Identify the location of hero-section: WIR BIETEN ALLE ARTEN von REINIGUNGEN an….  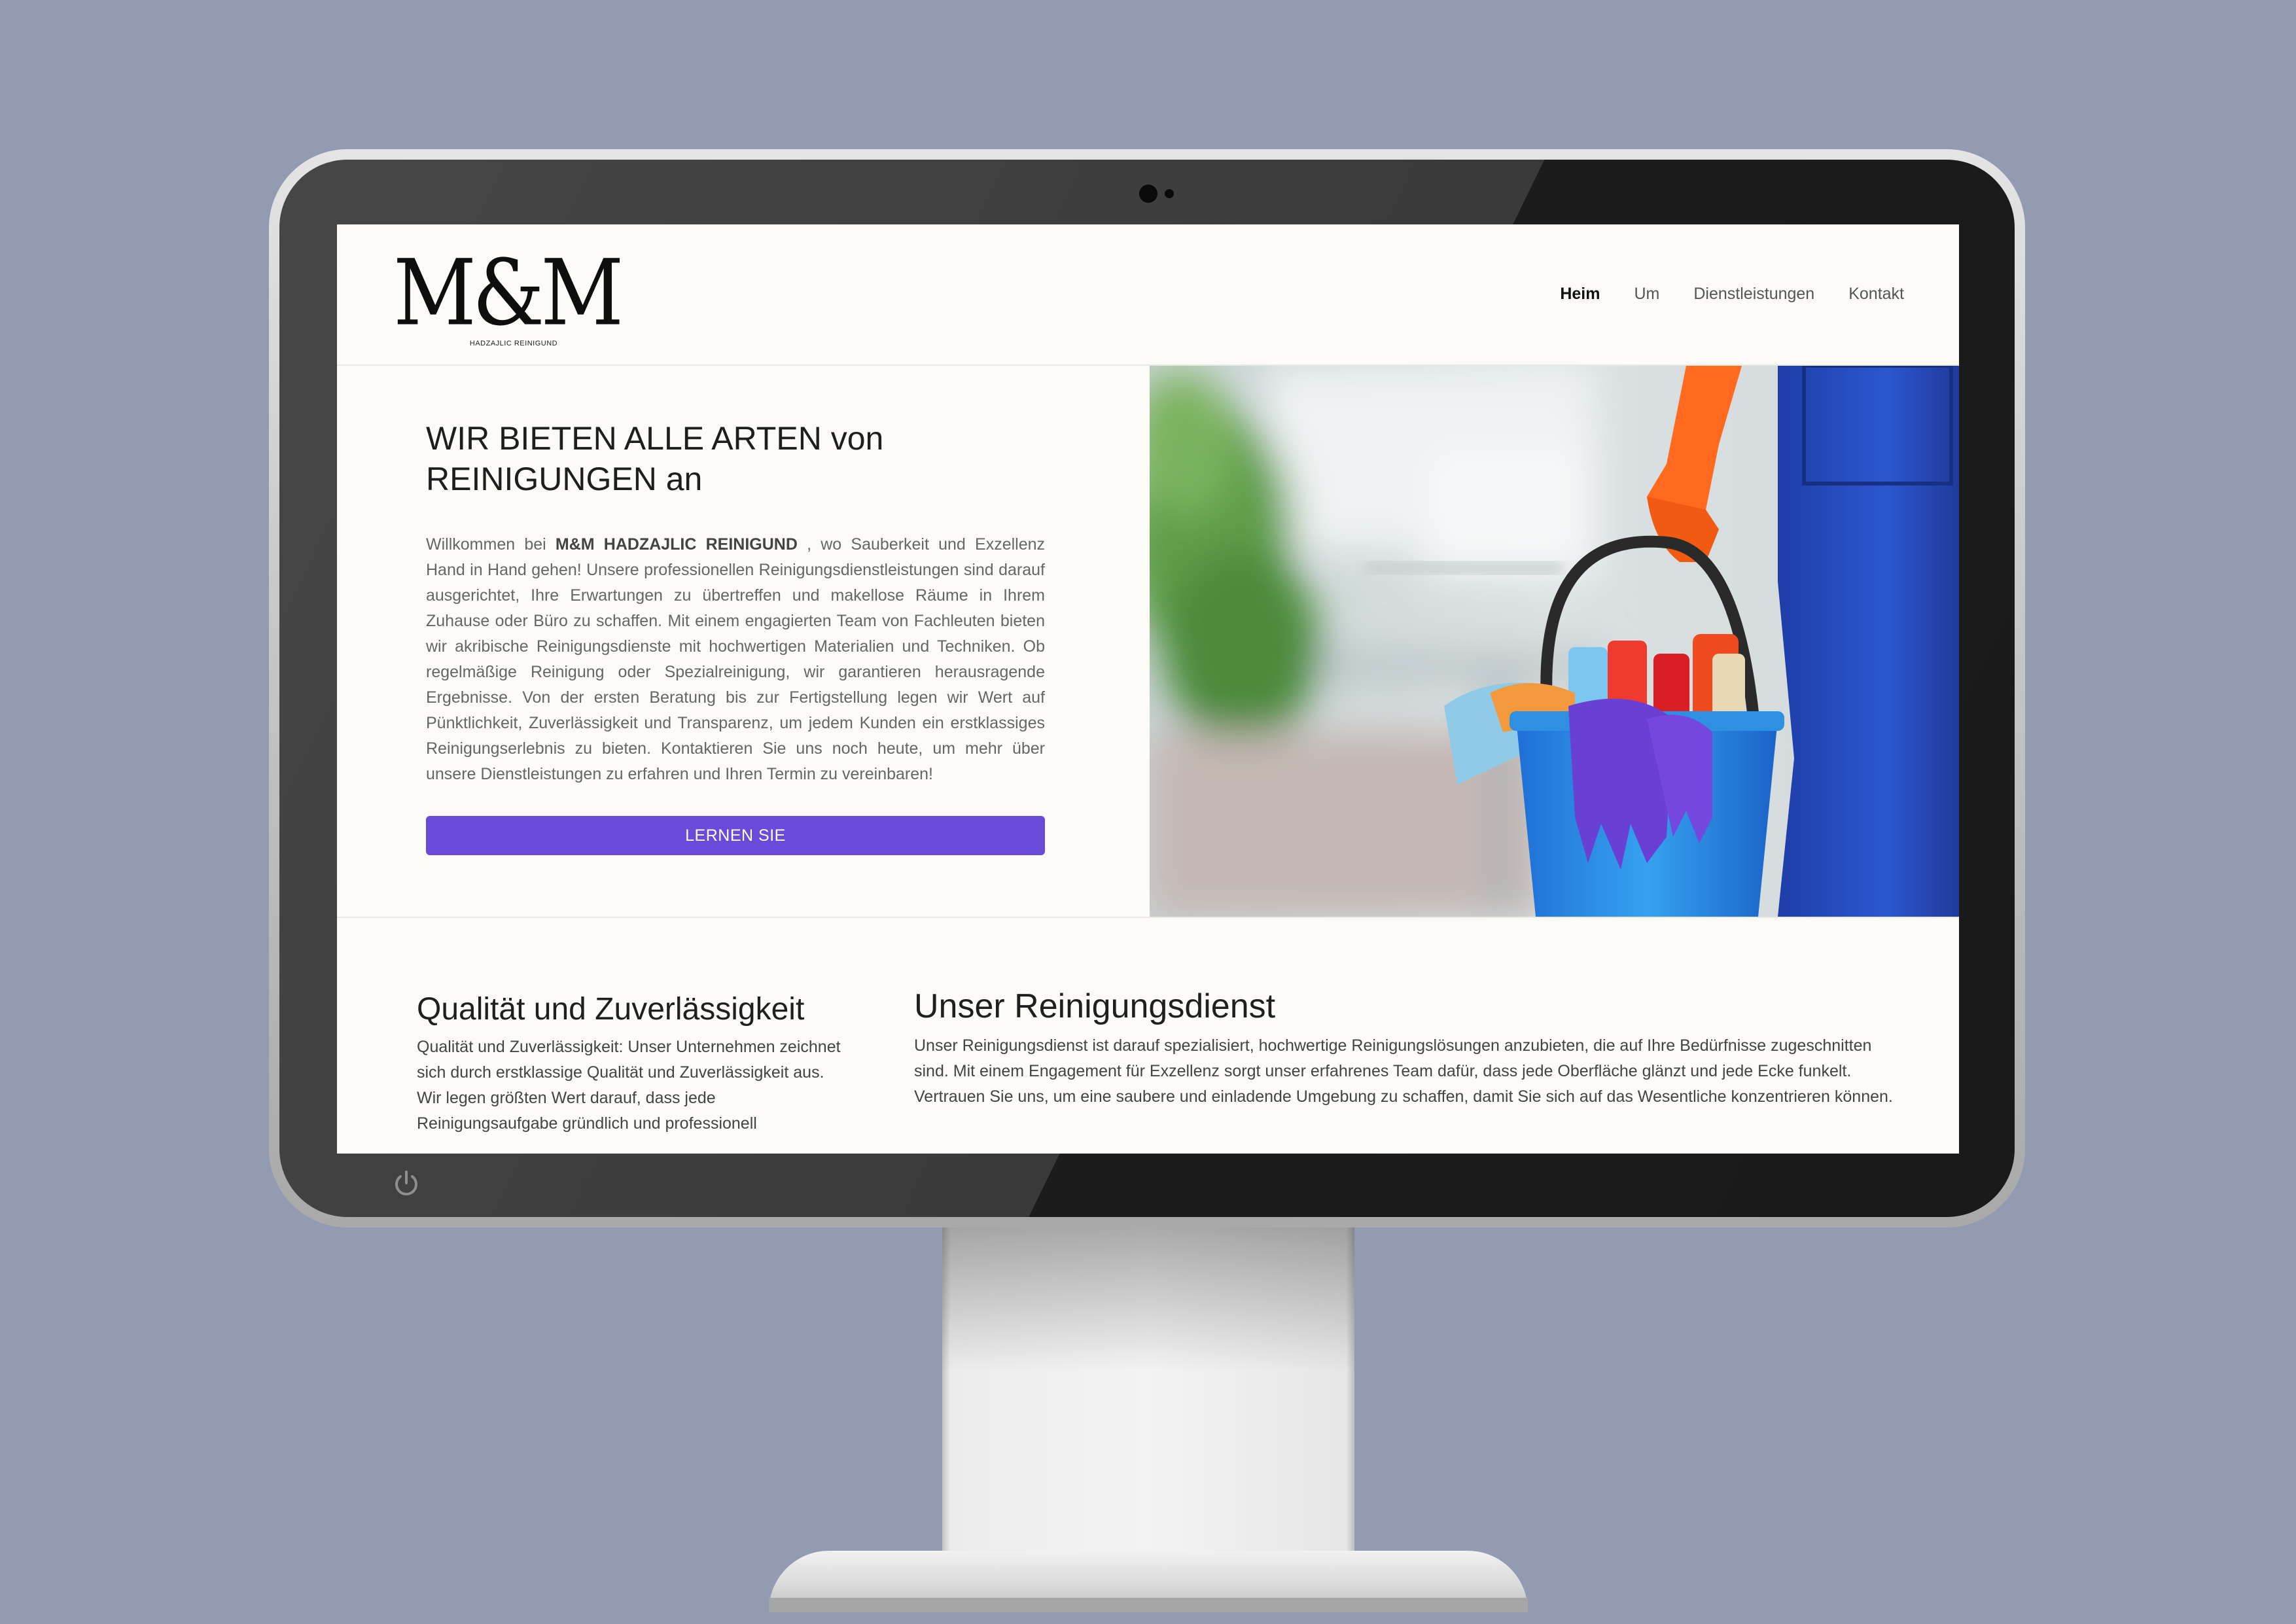
(743, 641).